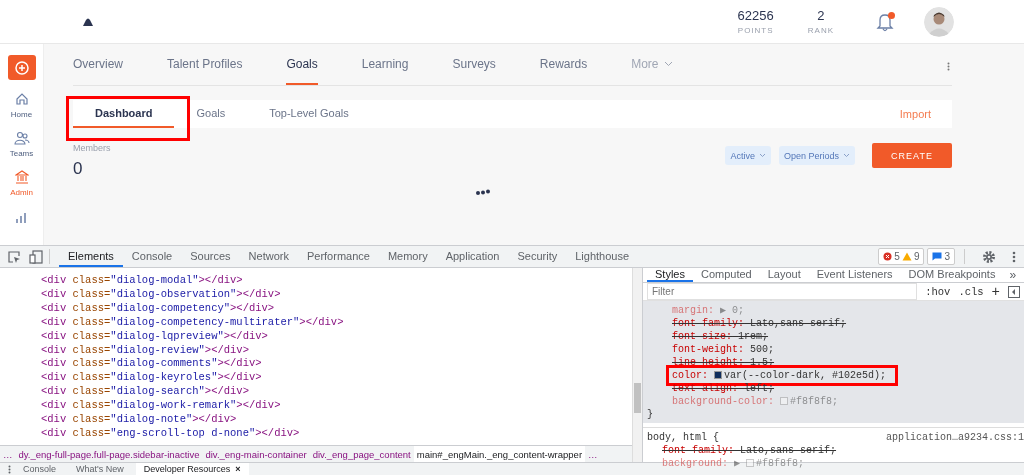  Describe the element at coordinates (971, 291) in the screenshot. I see `class-button: .cls` at that location.